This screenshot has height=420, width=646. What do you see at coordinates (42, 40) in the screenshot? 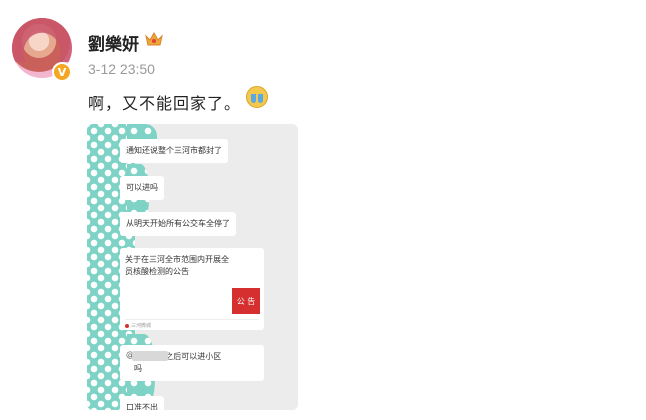
I see `avatar-image` at bounding box center [42, 40].